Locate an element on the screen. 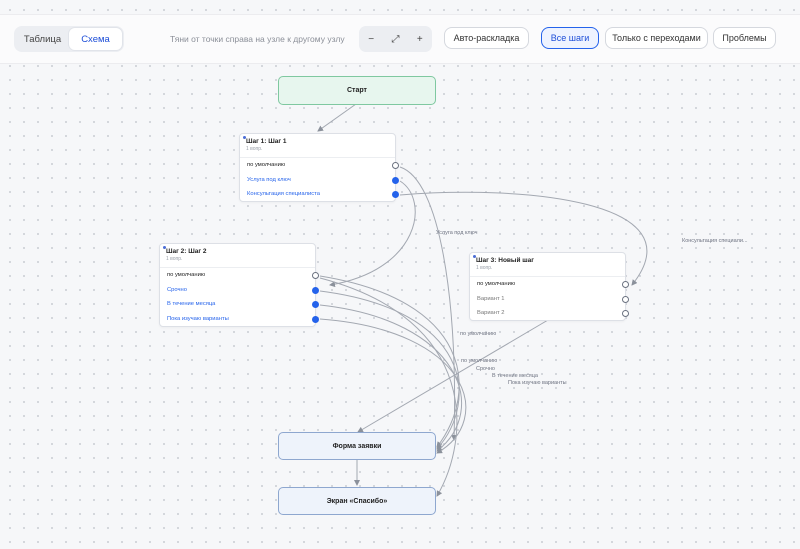 The height and width of the screenshot is (549, 800). start-node: Старт is located at coordinates (357, 90).